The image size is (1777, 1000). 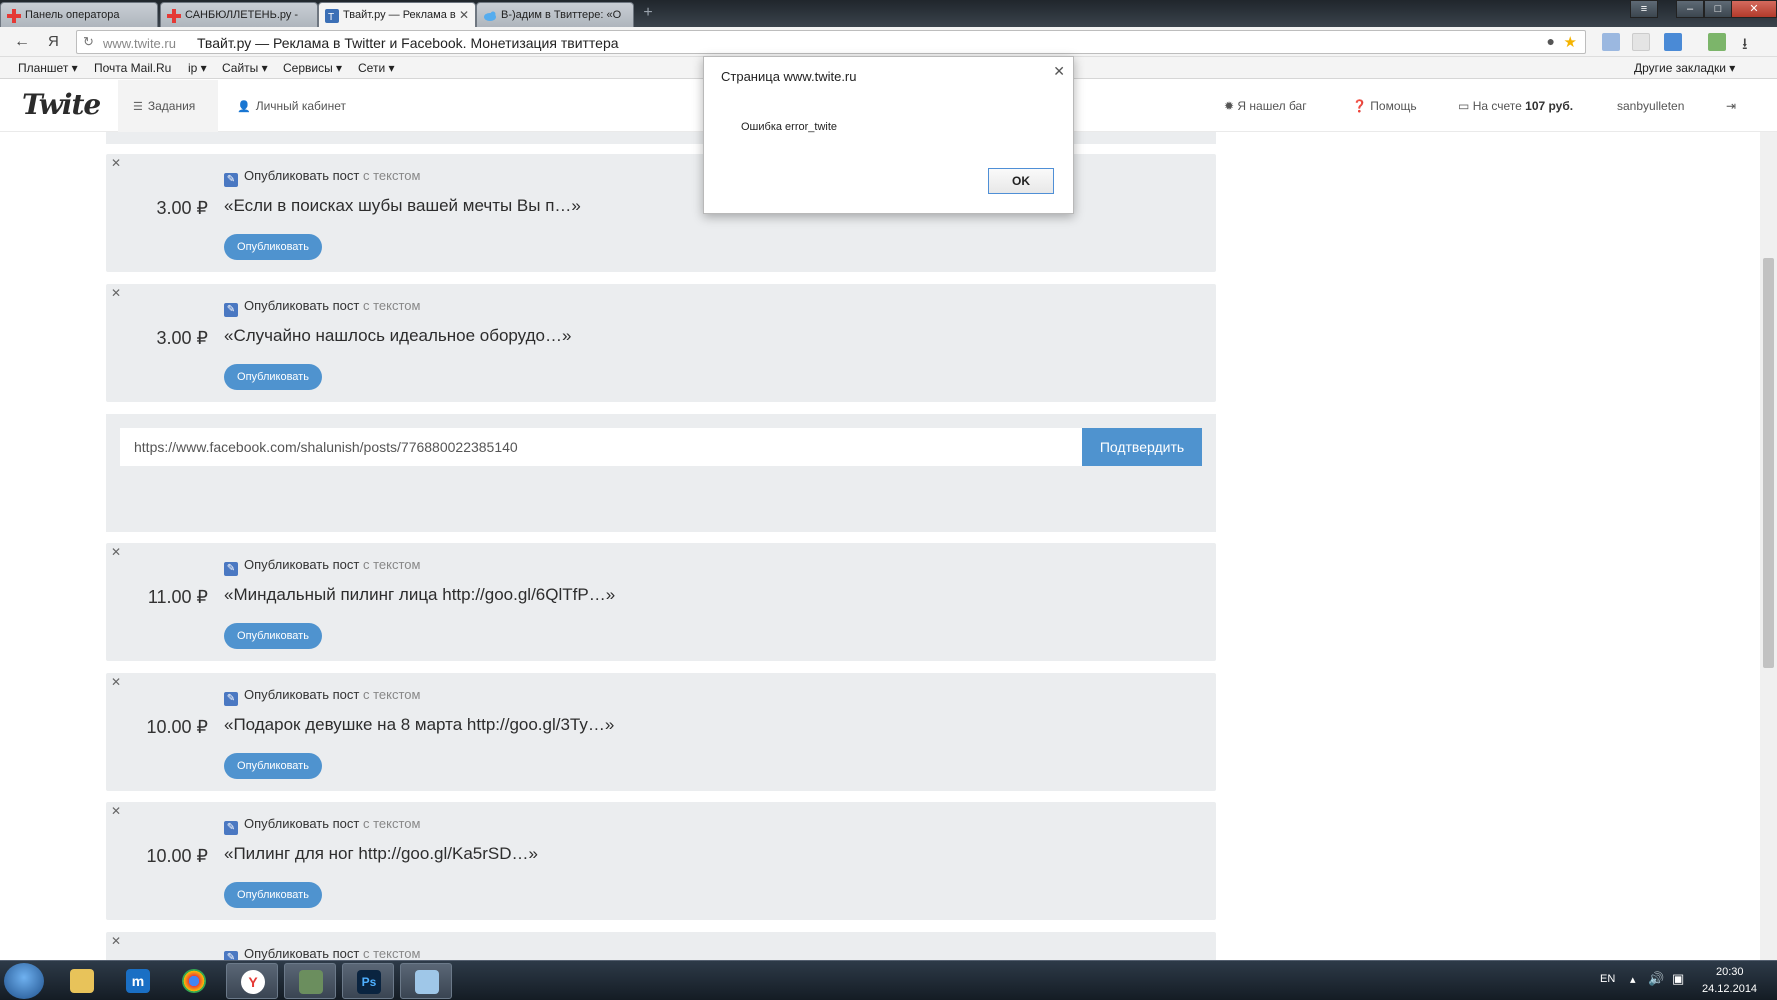 What do you see at coordinates (1650, 106) in the screenshot?
I see `nav-username: sanbyulleten` at bounding box center [1650, 106].